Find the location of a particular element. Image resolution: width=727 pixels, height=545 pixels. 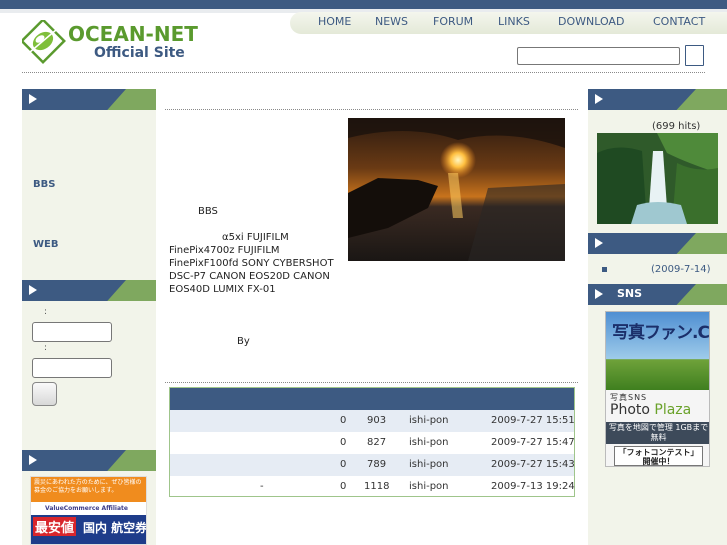

news-date: (2009-7-14) is located at coordinates (681, 269).